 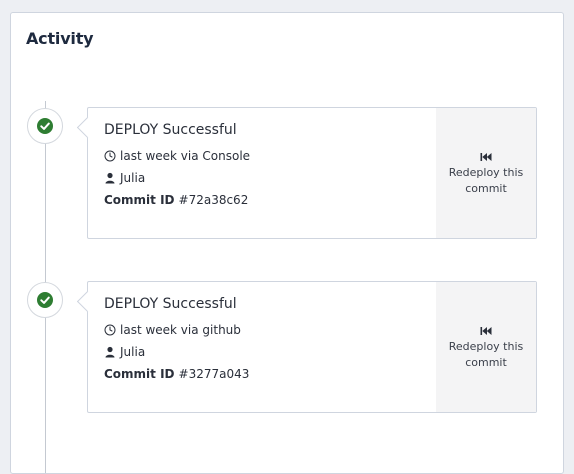 I want to click on activity-time-row: last week via github, so click(x=176, y=330).